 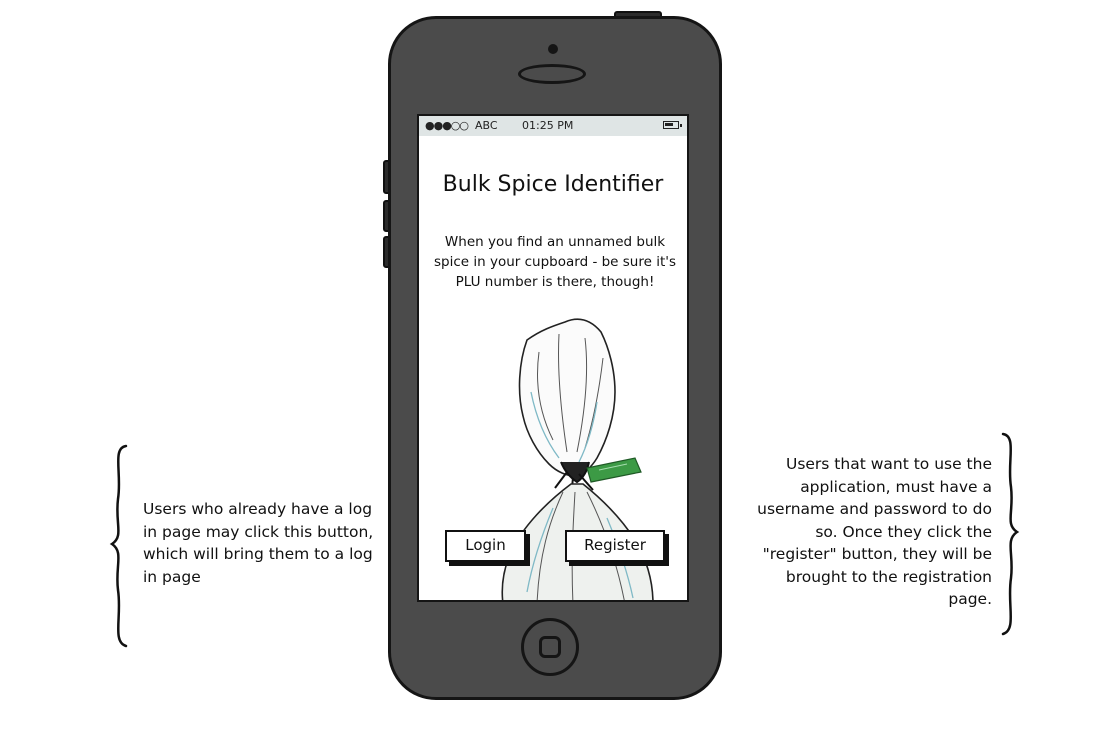 What do you see at coordinates (552, 74) in the screenshot?
I see `earpiece-speaker` at bounding box center [552, 74].